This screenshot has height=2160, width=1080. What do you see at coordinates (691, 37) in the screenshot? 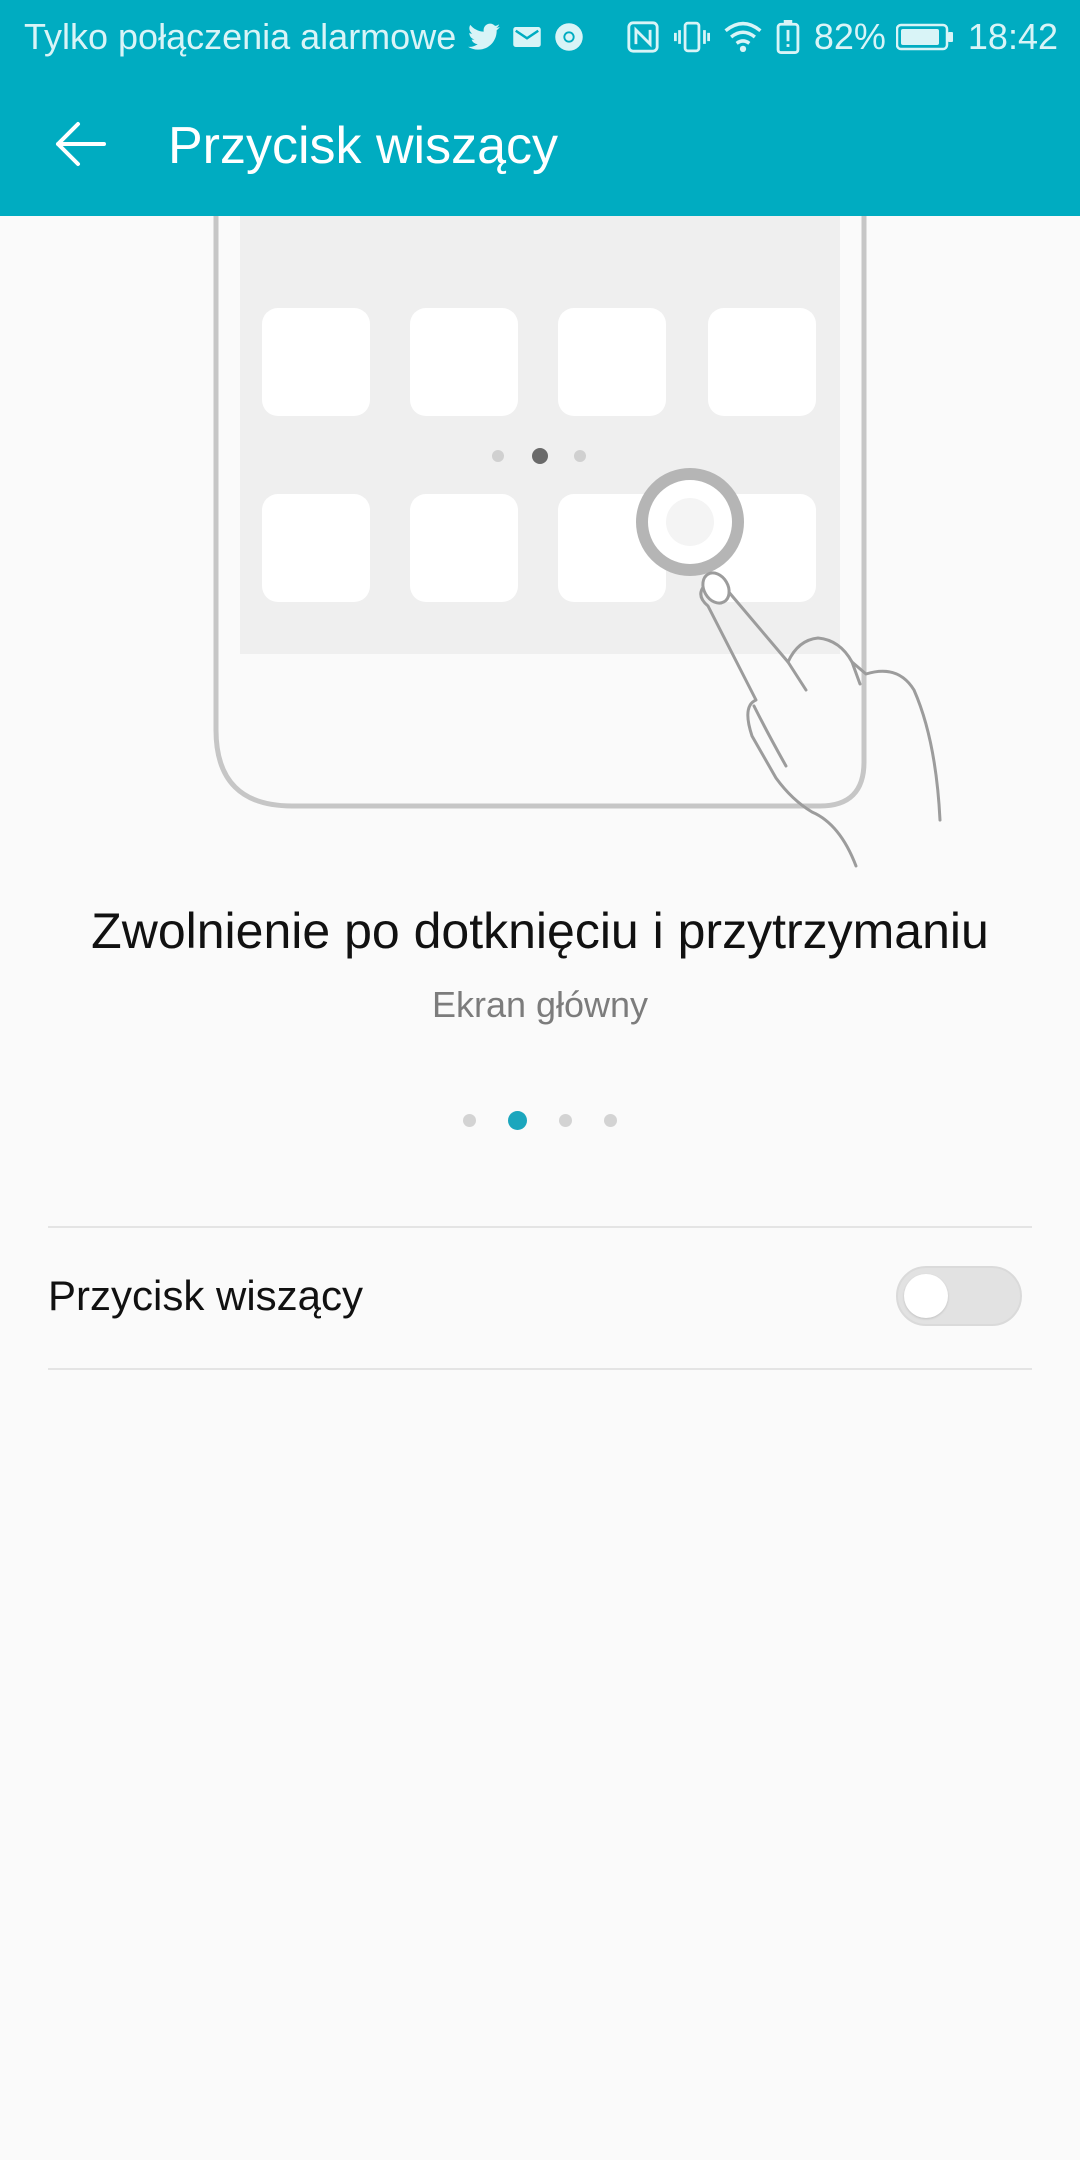
I see `vibrate-icon` at bounding box center [691, 37].